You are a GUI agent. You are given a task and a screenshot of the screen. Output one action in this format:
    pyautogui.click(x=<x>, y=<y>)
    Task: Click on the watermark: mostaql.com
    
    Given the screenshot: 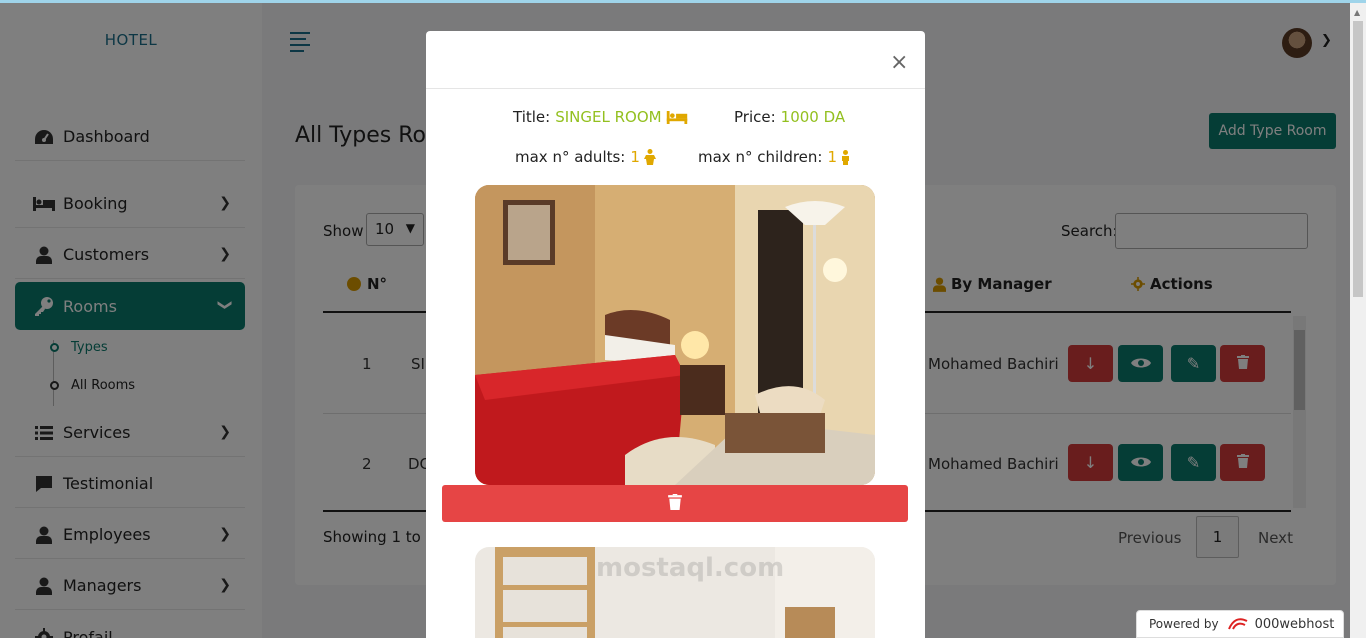 What is the action you would take?
    pyautogui.click(x=690, y=568)
    